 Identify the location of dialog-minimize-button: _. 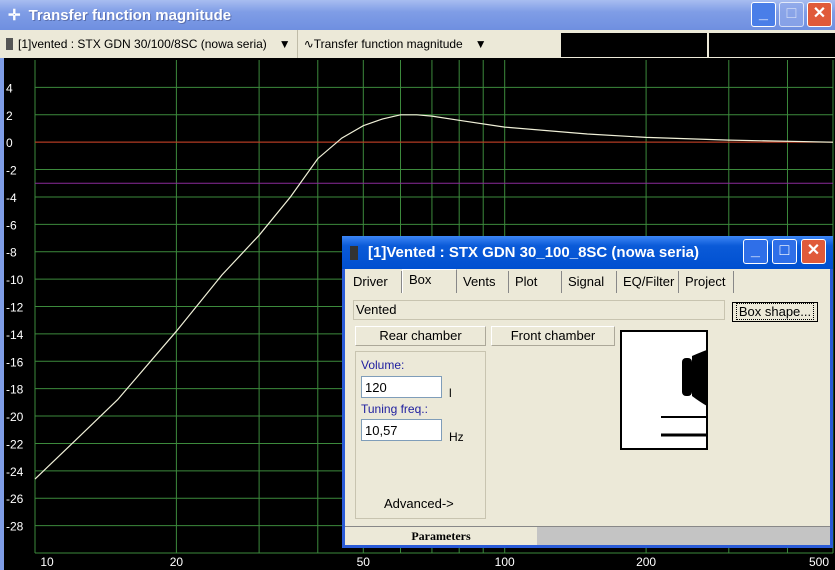
(755, 251).